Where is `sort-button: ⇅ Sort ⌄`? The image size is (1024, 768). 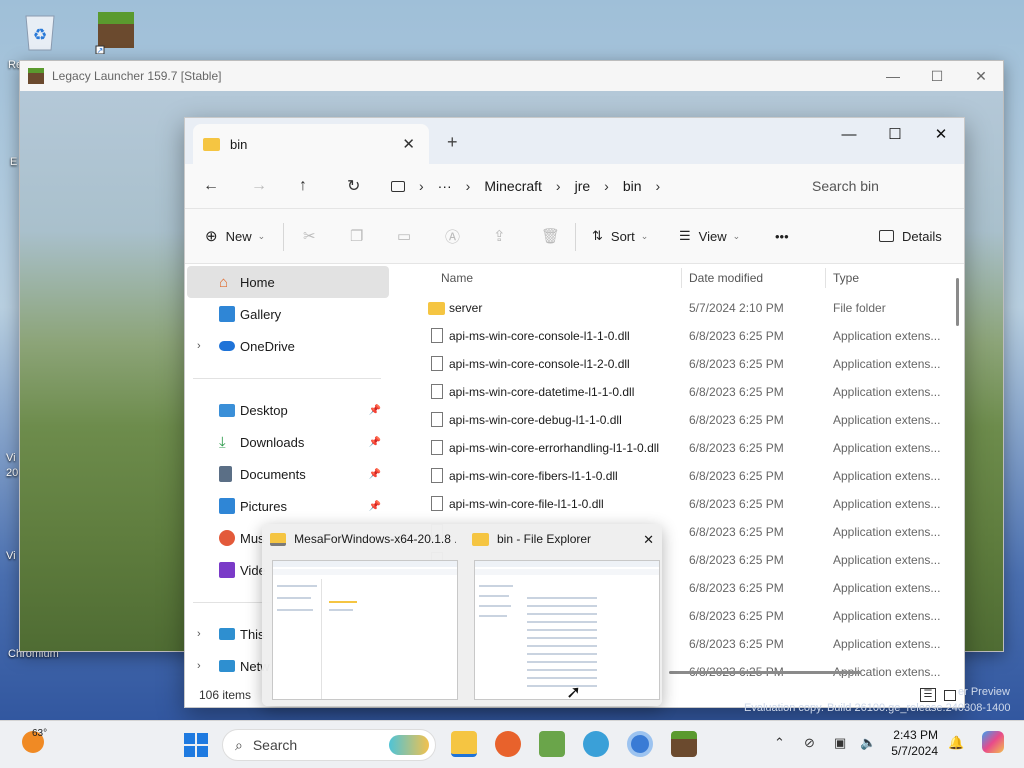 sort-button: ⇅ Sort ⌄ is located at coordinates (620, 236).